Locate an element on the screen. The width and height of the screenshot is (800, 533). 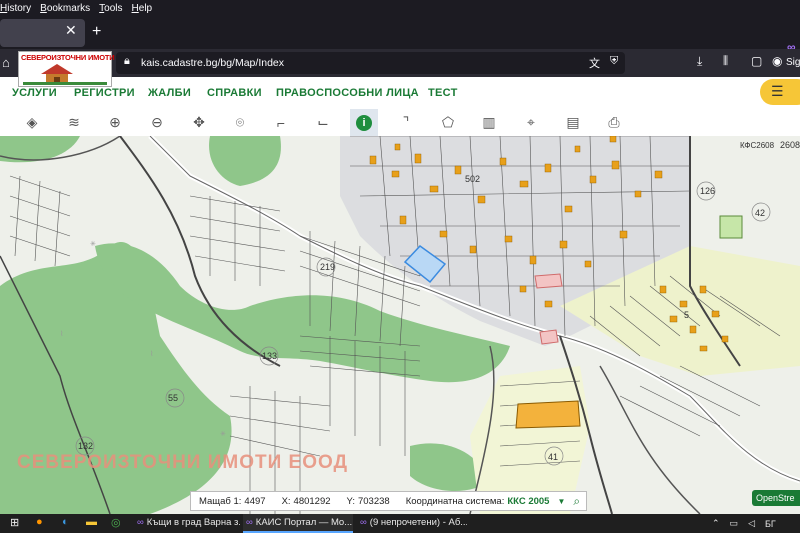
lock-icon: 🔒︎ is located at coordinates (127, 61).